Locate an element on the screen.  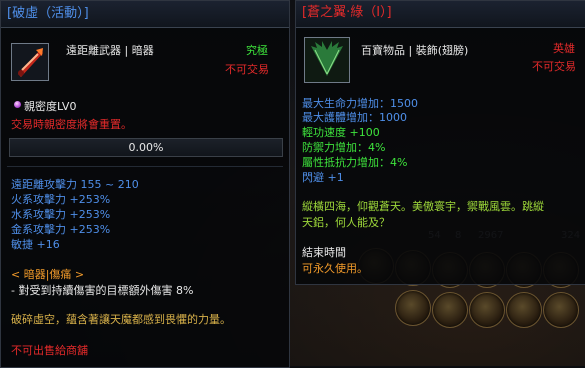
stat-line: 遠距離攻擊力 155 ~ 210 is located at coordinates (75, 184).